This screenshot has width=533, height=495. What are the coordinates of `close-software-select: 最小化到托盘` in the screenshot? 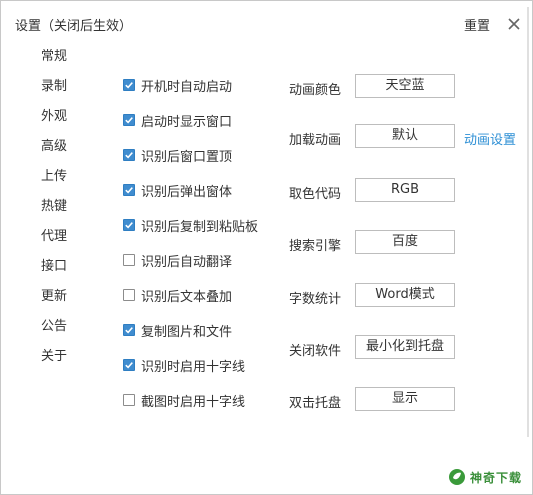 It's located at (405, 347).